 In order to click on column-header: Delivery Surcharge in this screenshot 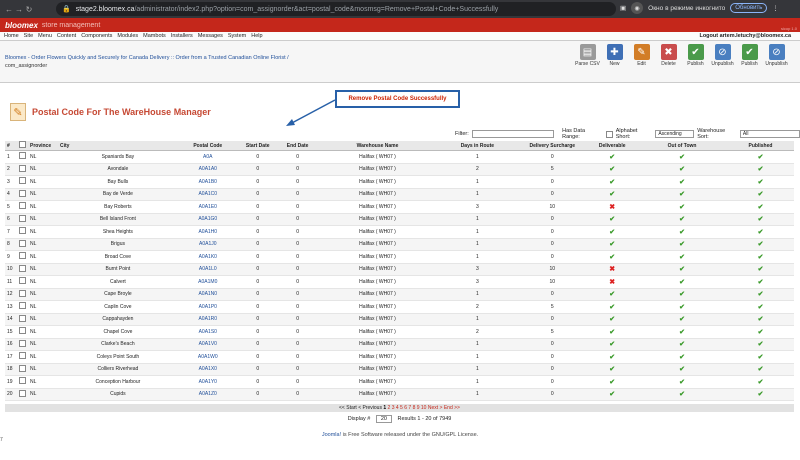, I will do `click(552, 146)`.